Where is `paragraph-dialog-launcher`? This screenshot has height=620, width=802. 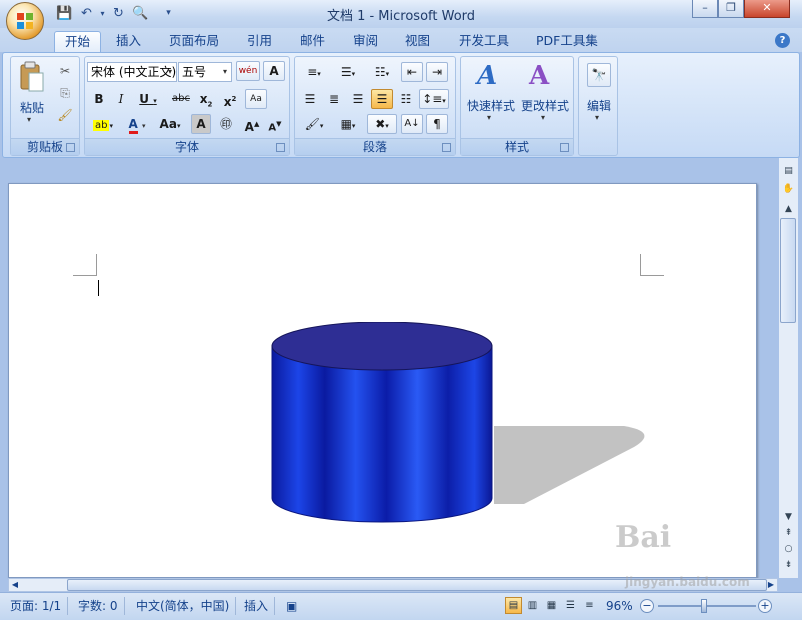
paragraph-dialog-launcher is located at coordinates (446, 147).